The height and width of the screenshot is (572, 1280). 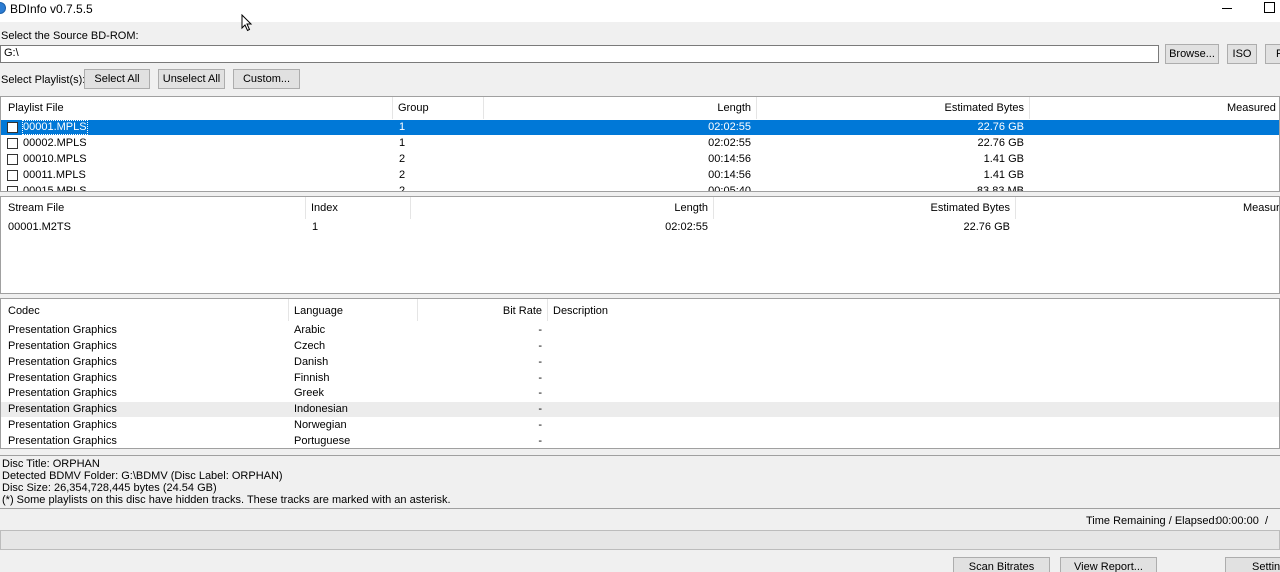 I want to click on col-codec: Codec, so click(x=24, y=311).